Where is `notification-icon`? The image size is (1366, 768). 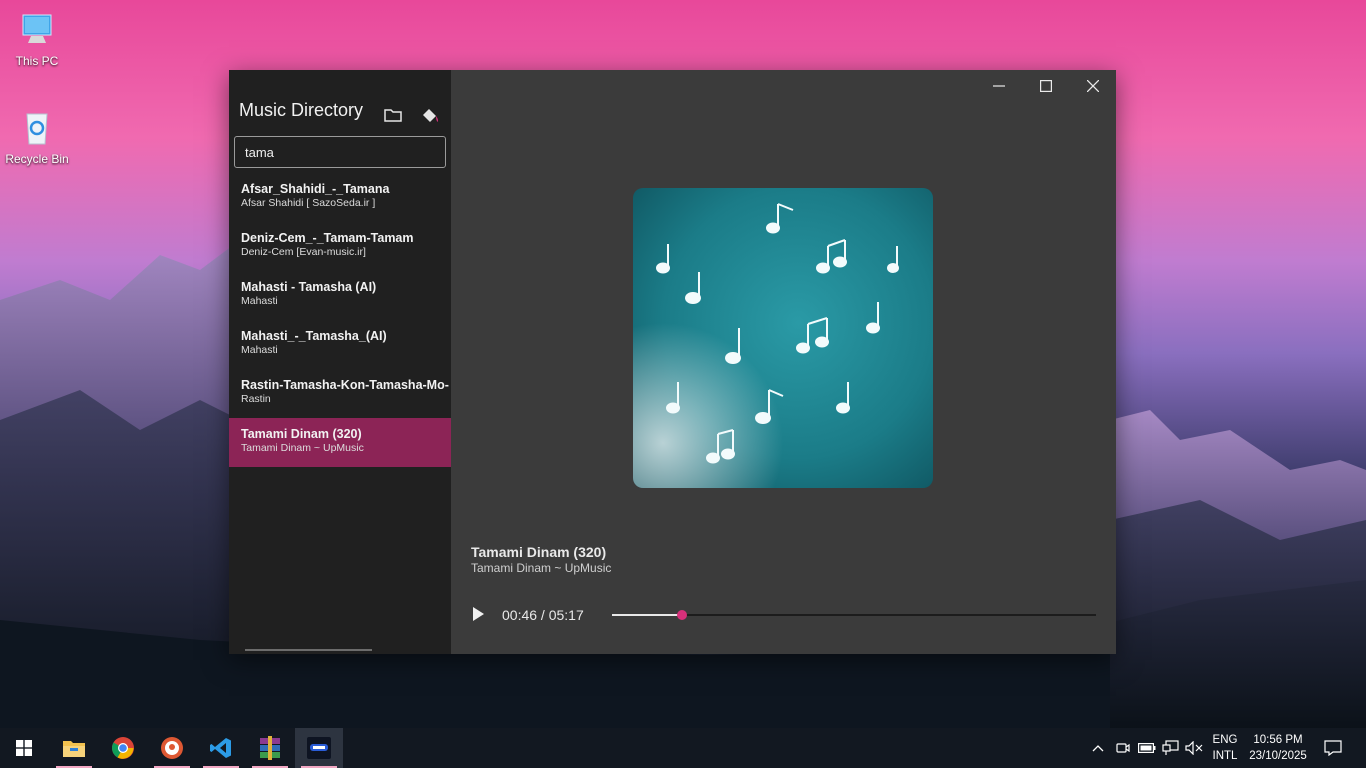 notification-icon is located at coordinates (1333, 748).